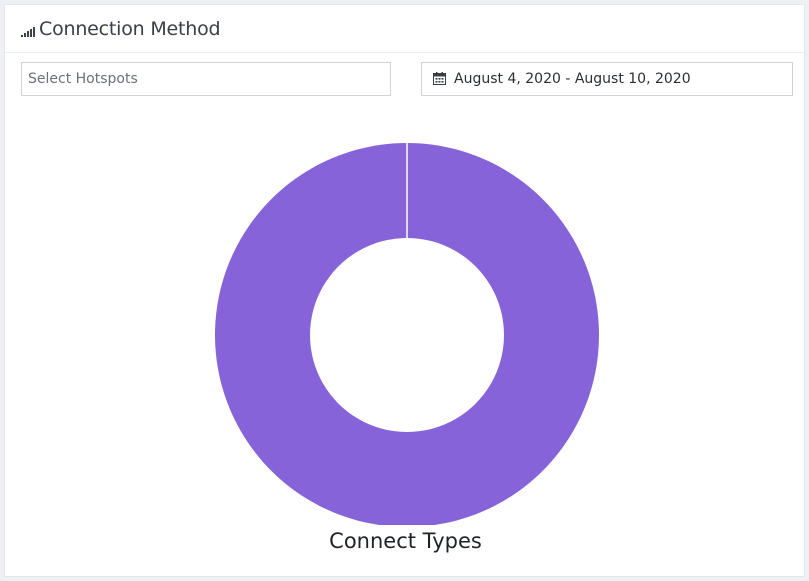 This screenshot has width=809, height=581. What do you see at coordinates (405, 541) in the screenshot?
I see `chart-title: Connect Types` at bounding box center [405, 541].